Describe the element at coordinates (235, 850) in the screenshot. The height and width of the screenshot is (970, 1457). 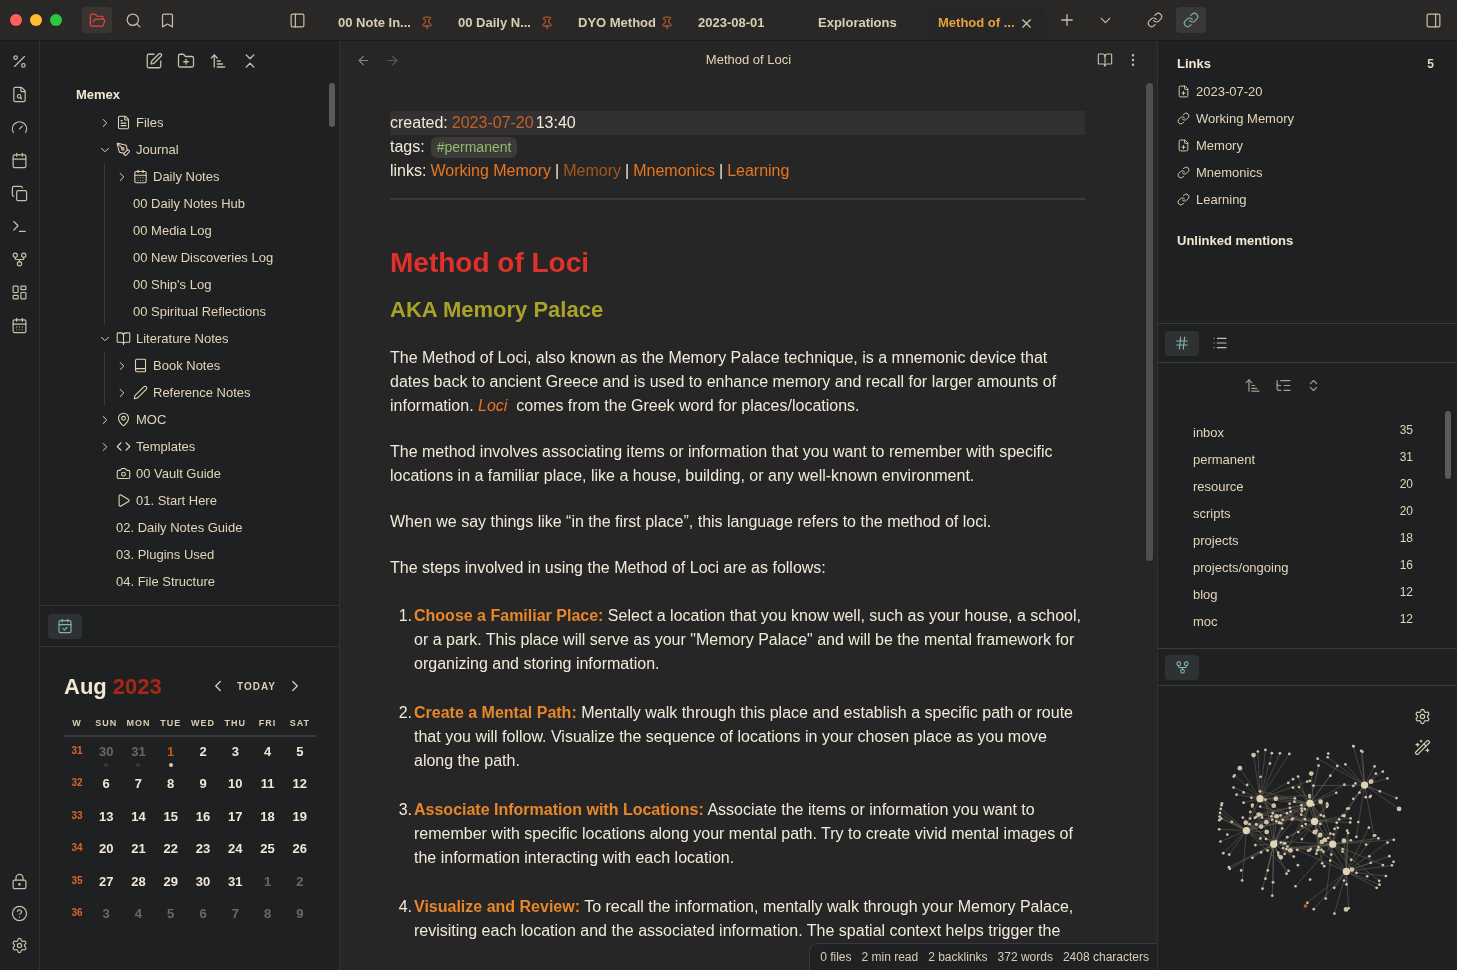
I see `calendar-day: 24` at that location.